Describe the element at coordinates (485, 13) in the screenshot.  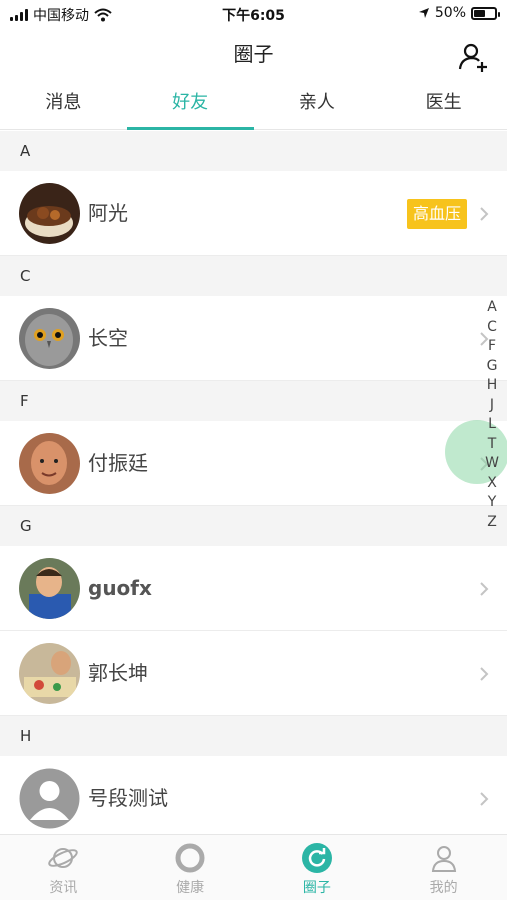
I see `battery-icon` at that location.